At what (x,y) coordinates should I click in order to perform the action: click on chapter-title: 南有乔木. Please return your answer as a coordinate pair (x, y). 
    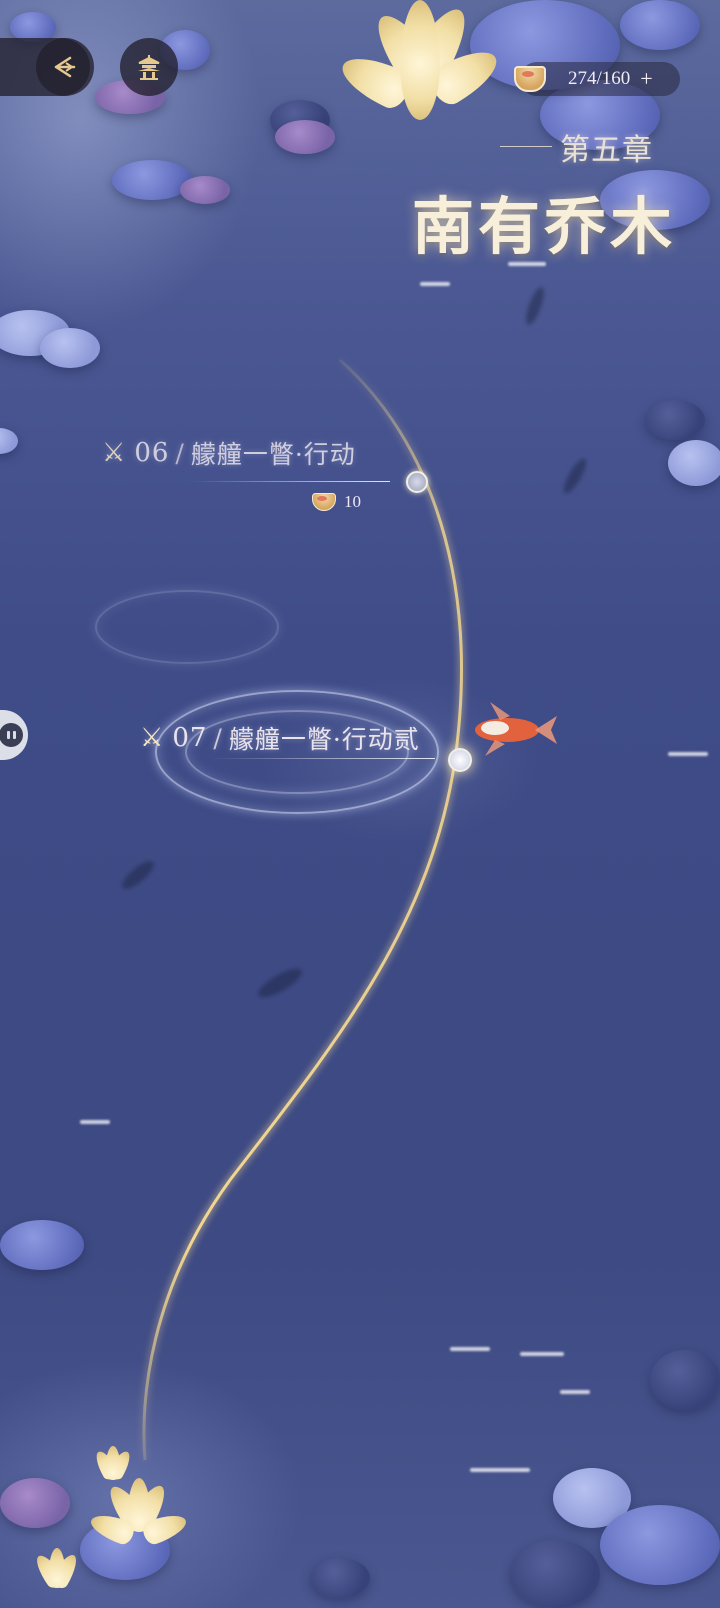
    Looking at the image, I should click on (544, 226).